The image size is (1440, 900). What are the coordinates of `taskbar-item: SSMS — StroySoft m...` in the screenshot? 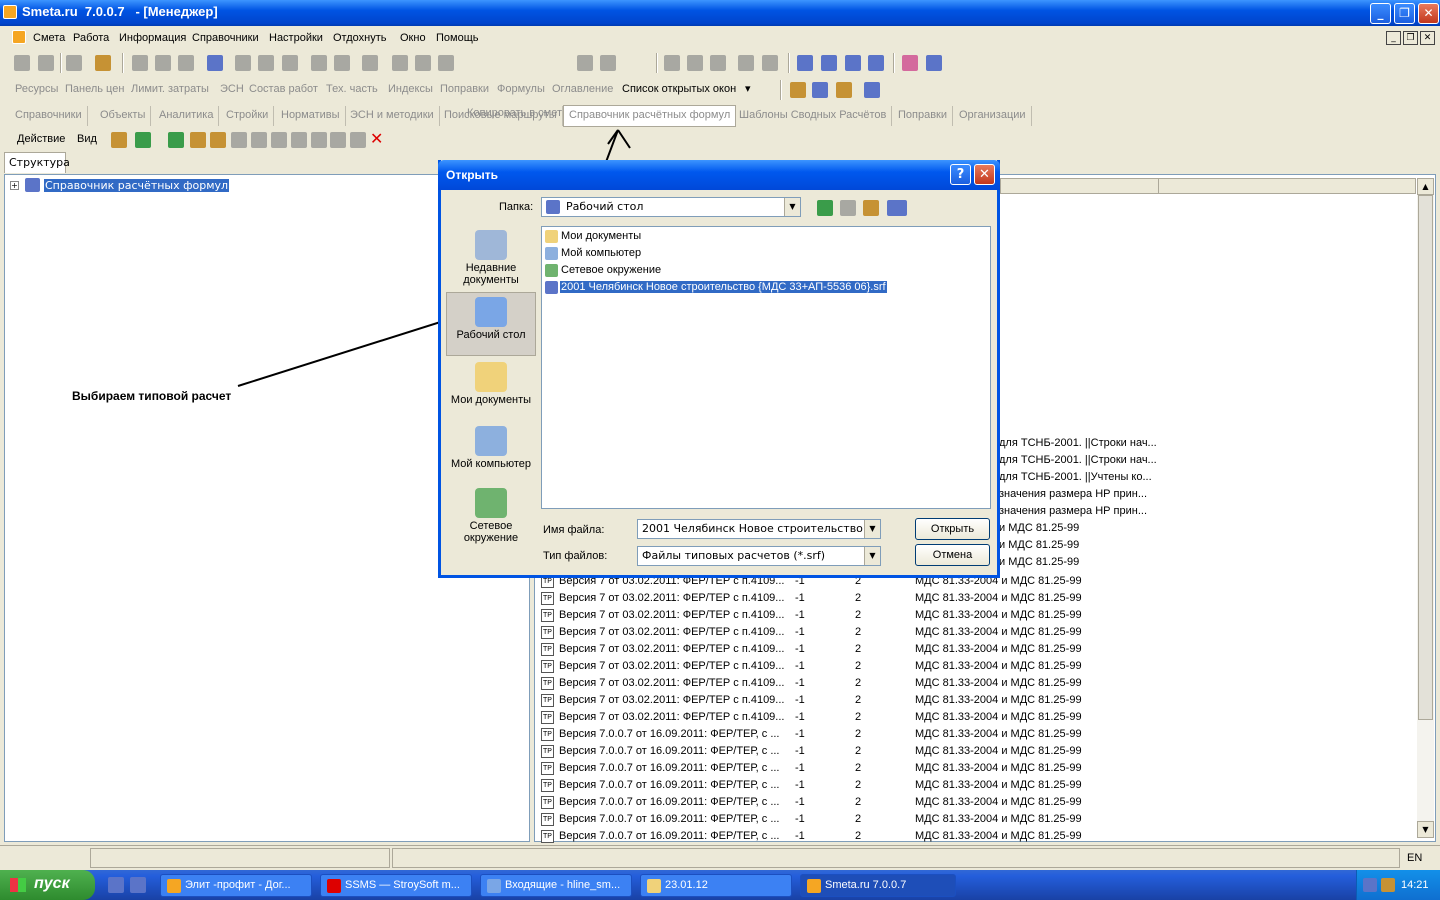 It's located at (396, 885).